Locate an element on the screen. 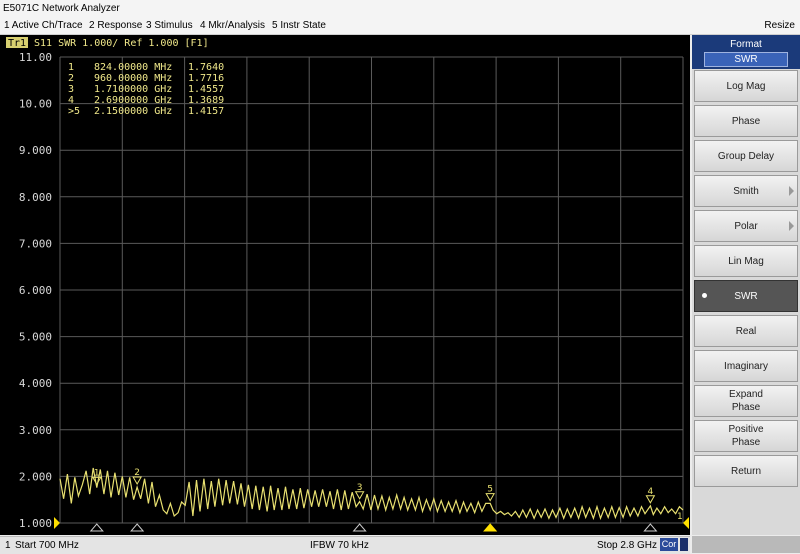 Image resolution: width=800 pixels, height=554 pixels. window-title: E5071C Network Analyzer is located at coordinates (61, 8).